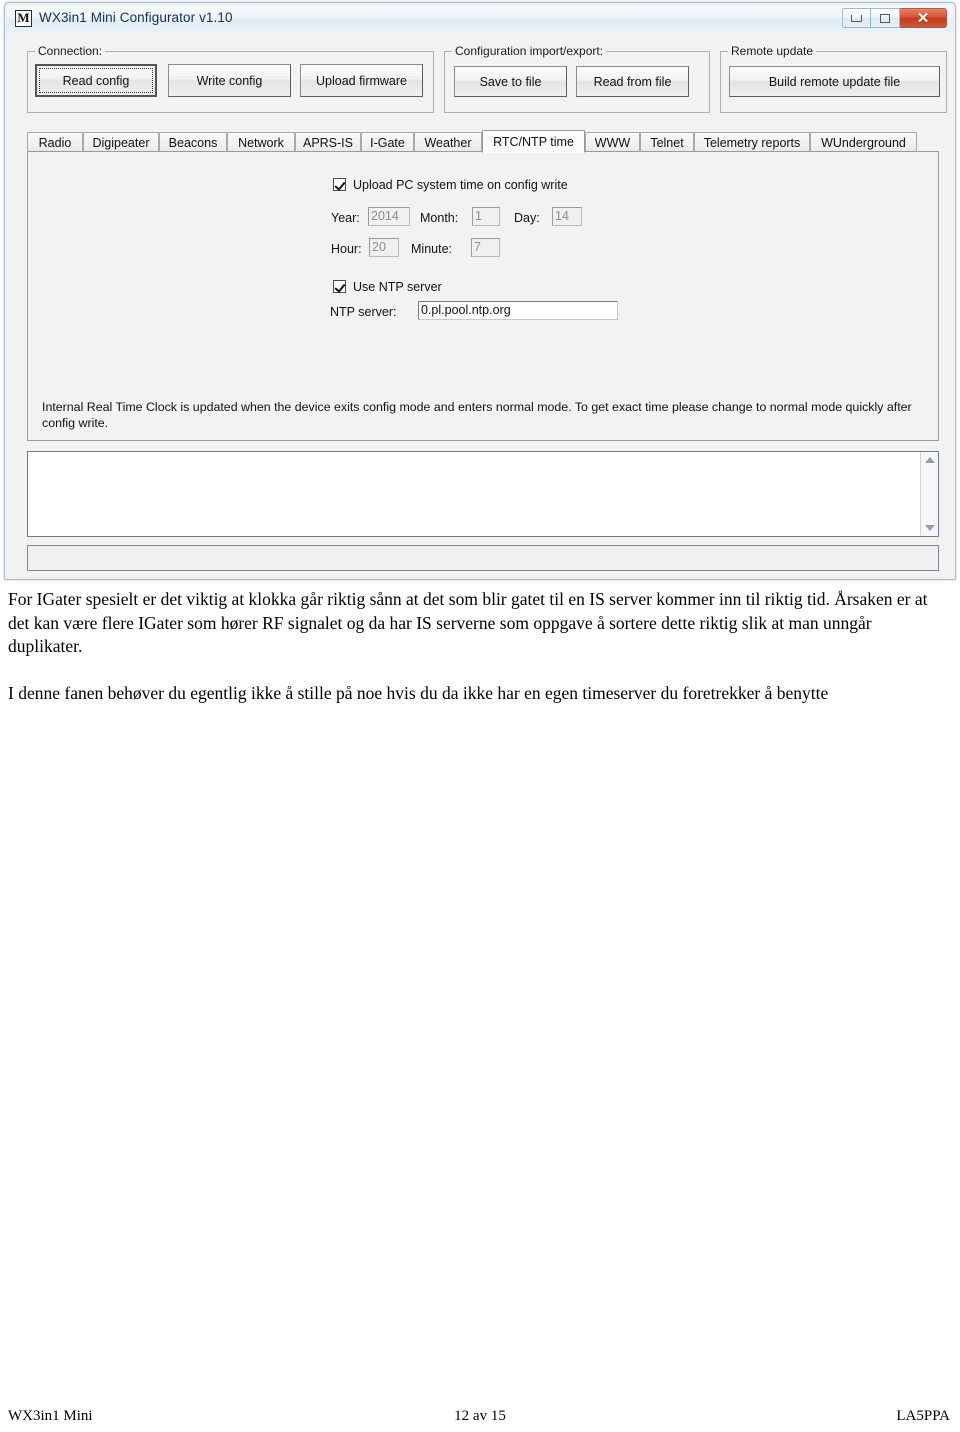  I want to click on tab-telemetry-reports-label: Telemetry reports, so click(752, 142).